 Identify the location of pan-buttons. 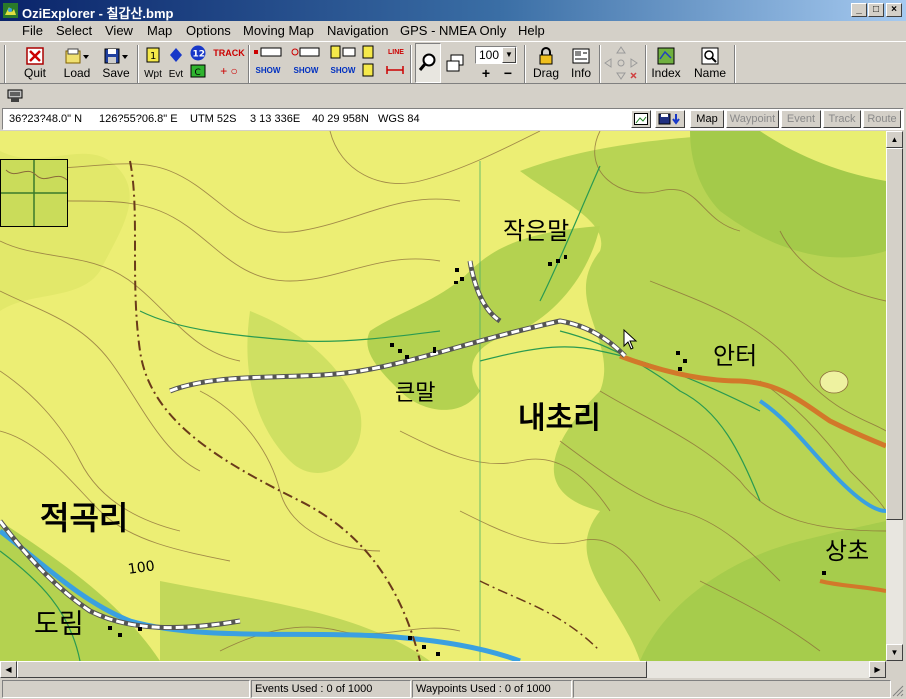
(621, 63).